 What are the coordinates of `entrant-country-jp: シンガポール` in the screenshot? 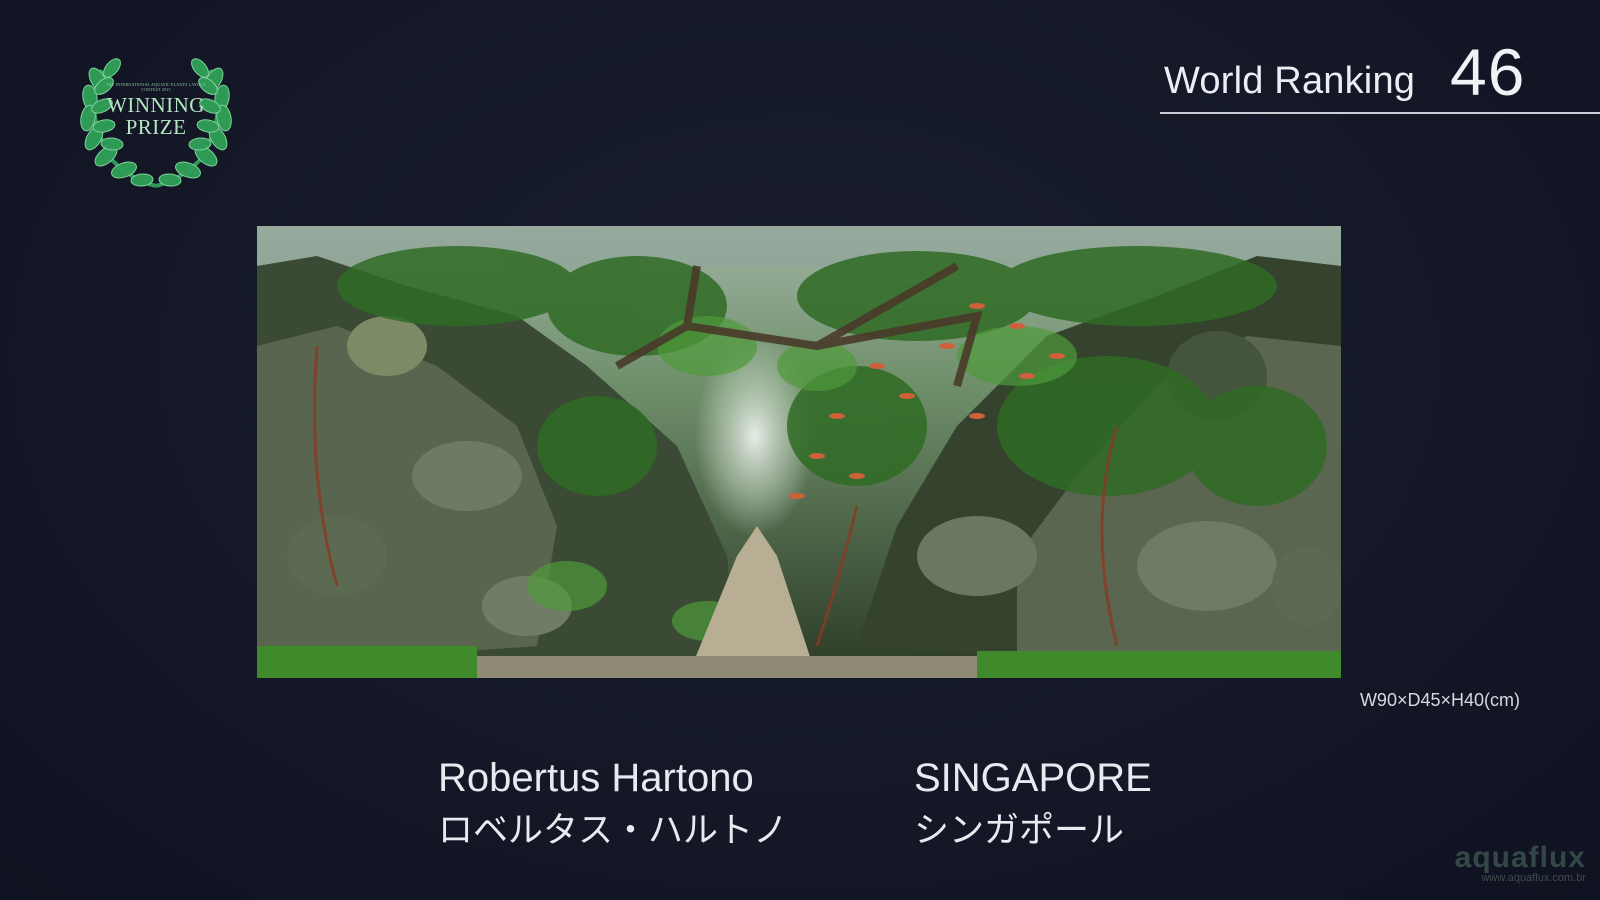 It's located at (1019, 830).